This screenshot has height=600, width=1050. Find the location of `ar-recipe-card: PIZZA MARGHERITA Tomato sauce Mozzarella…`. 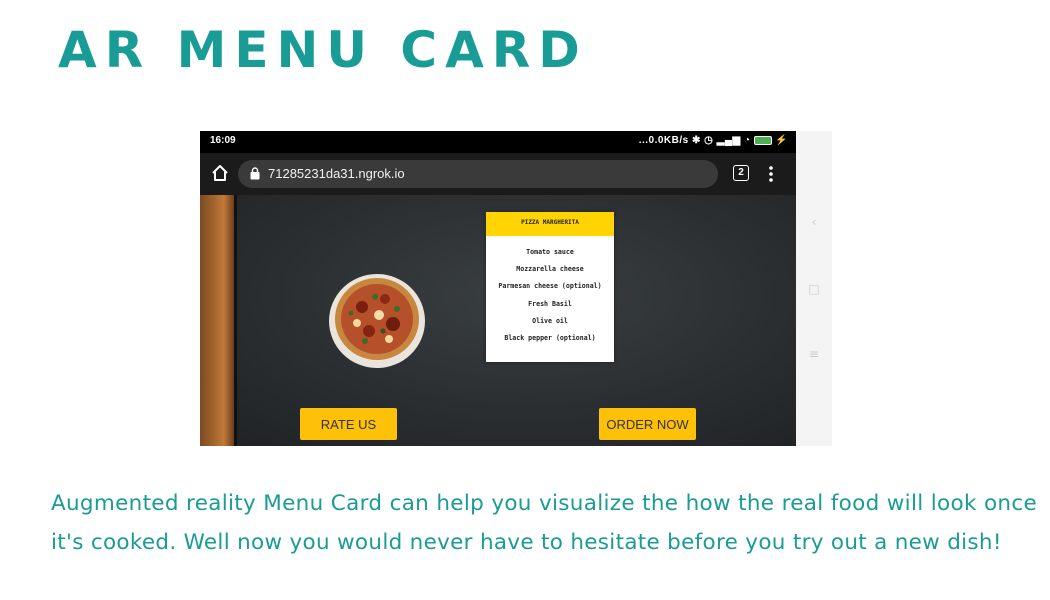

ar-recipe-card: PIZZA MARGHERITA Tomato sauce Mozzarella… is located at coordinates (550, 287).